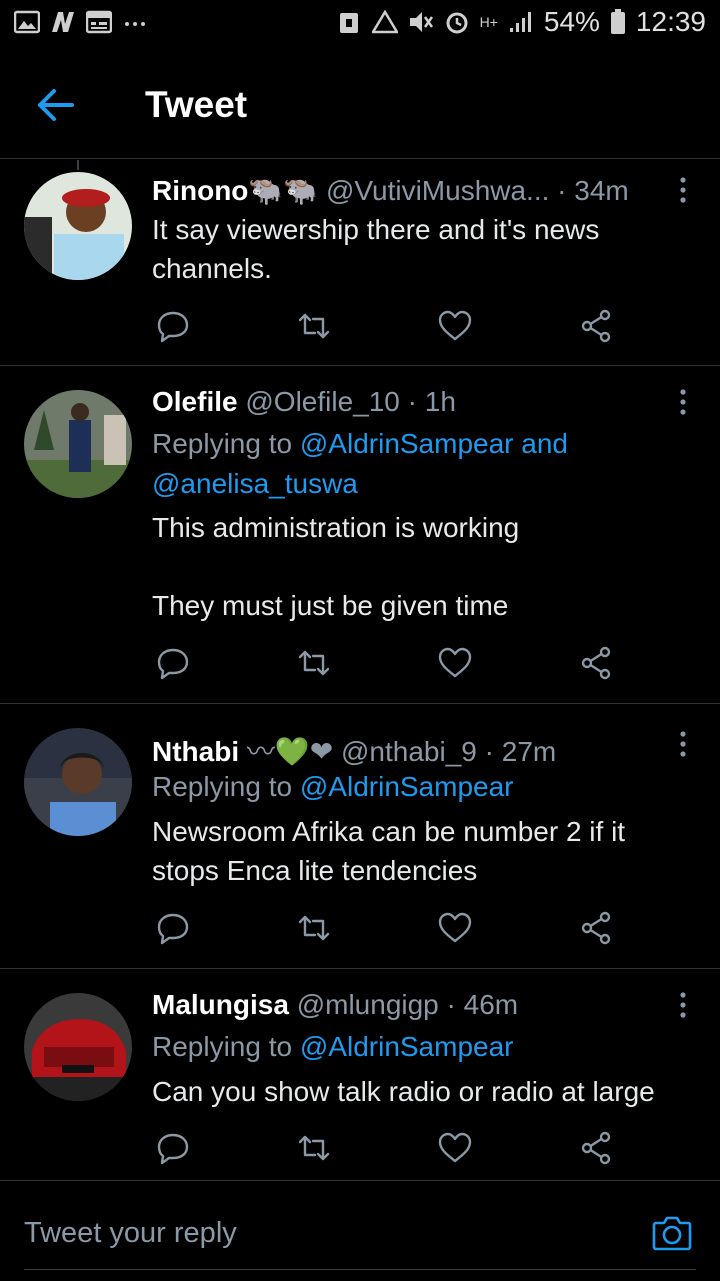  What do you see at coordinates (482, 1004) in the screenshot?
I see `timestamp: · 46m` at bounding box center [482, 1004].